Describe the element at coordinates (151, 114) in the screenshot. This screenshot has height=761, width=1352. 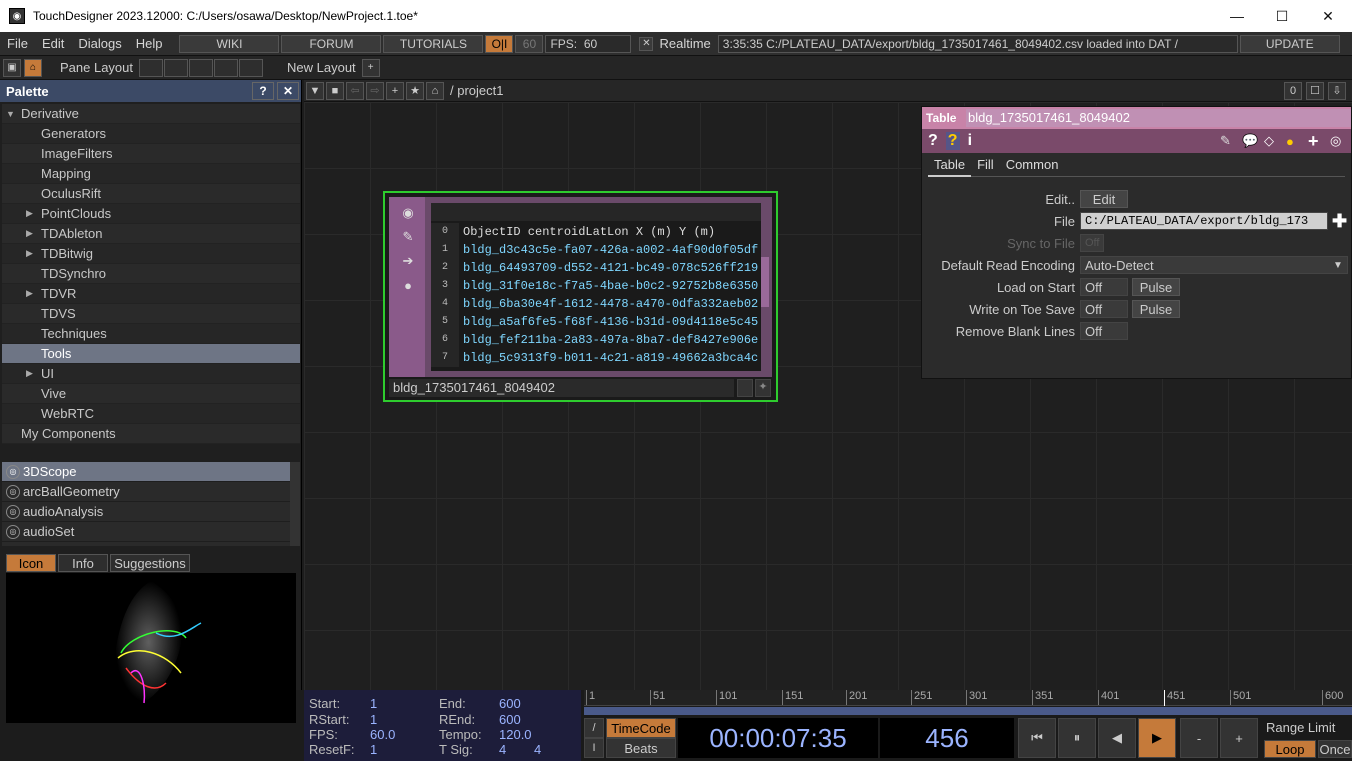
I see `tree-item-derivative: ▼ Derivative` at that location.